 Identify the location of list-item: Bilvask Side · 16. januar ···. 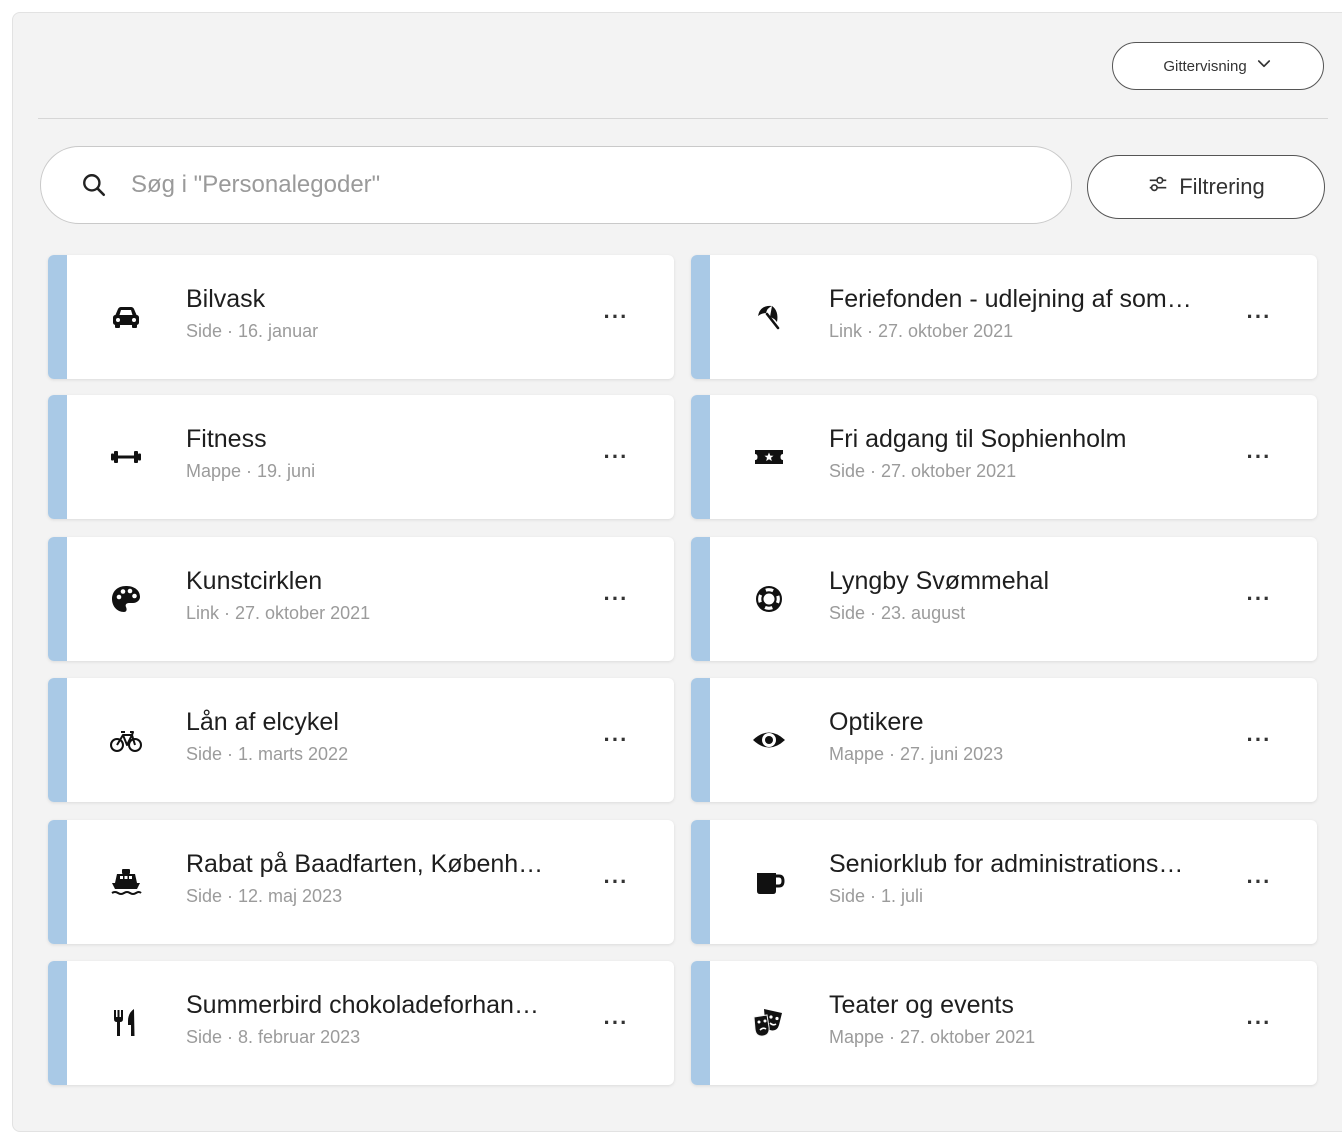
(361, 317).